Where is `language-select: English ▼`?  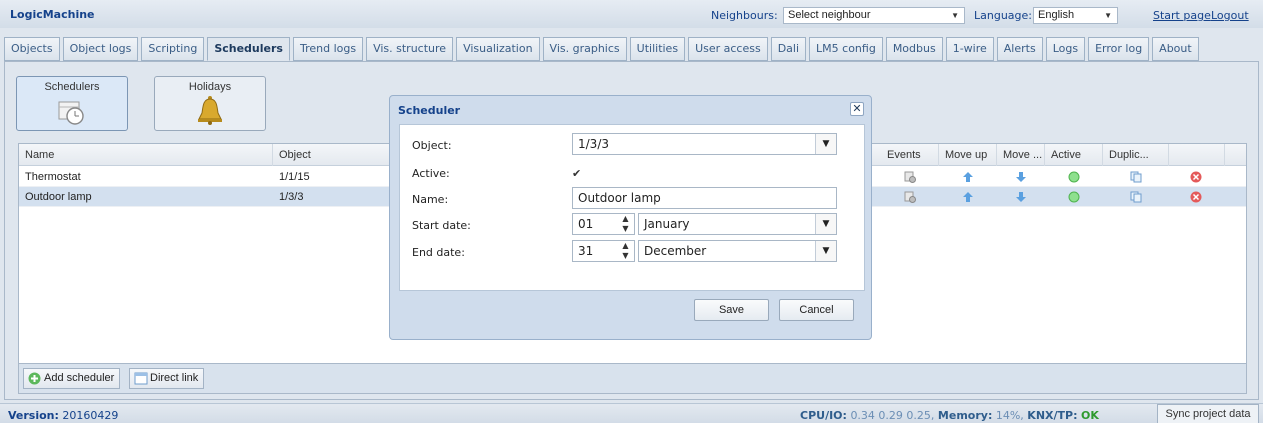
language-select: English ▼ is located at coordinates (1075, 15).